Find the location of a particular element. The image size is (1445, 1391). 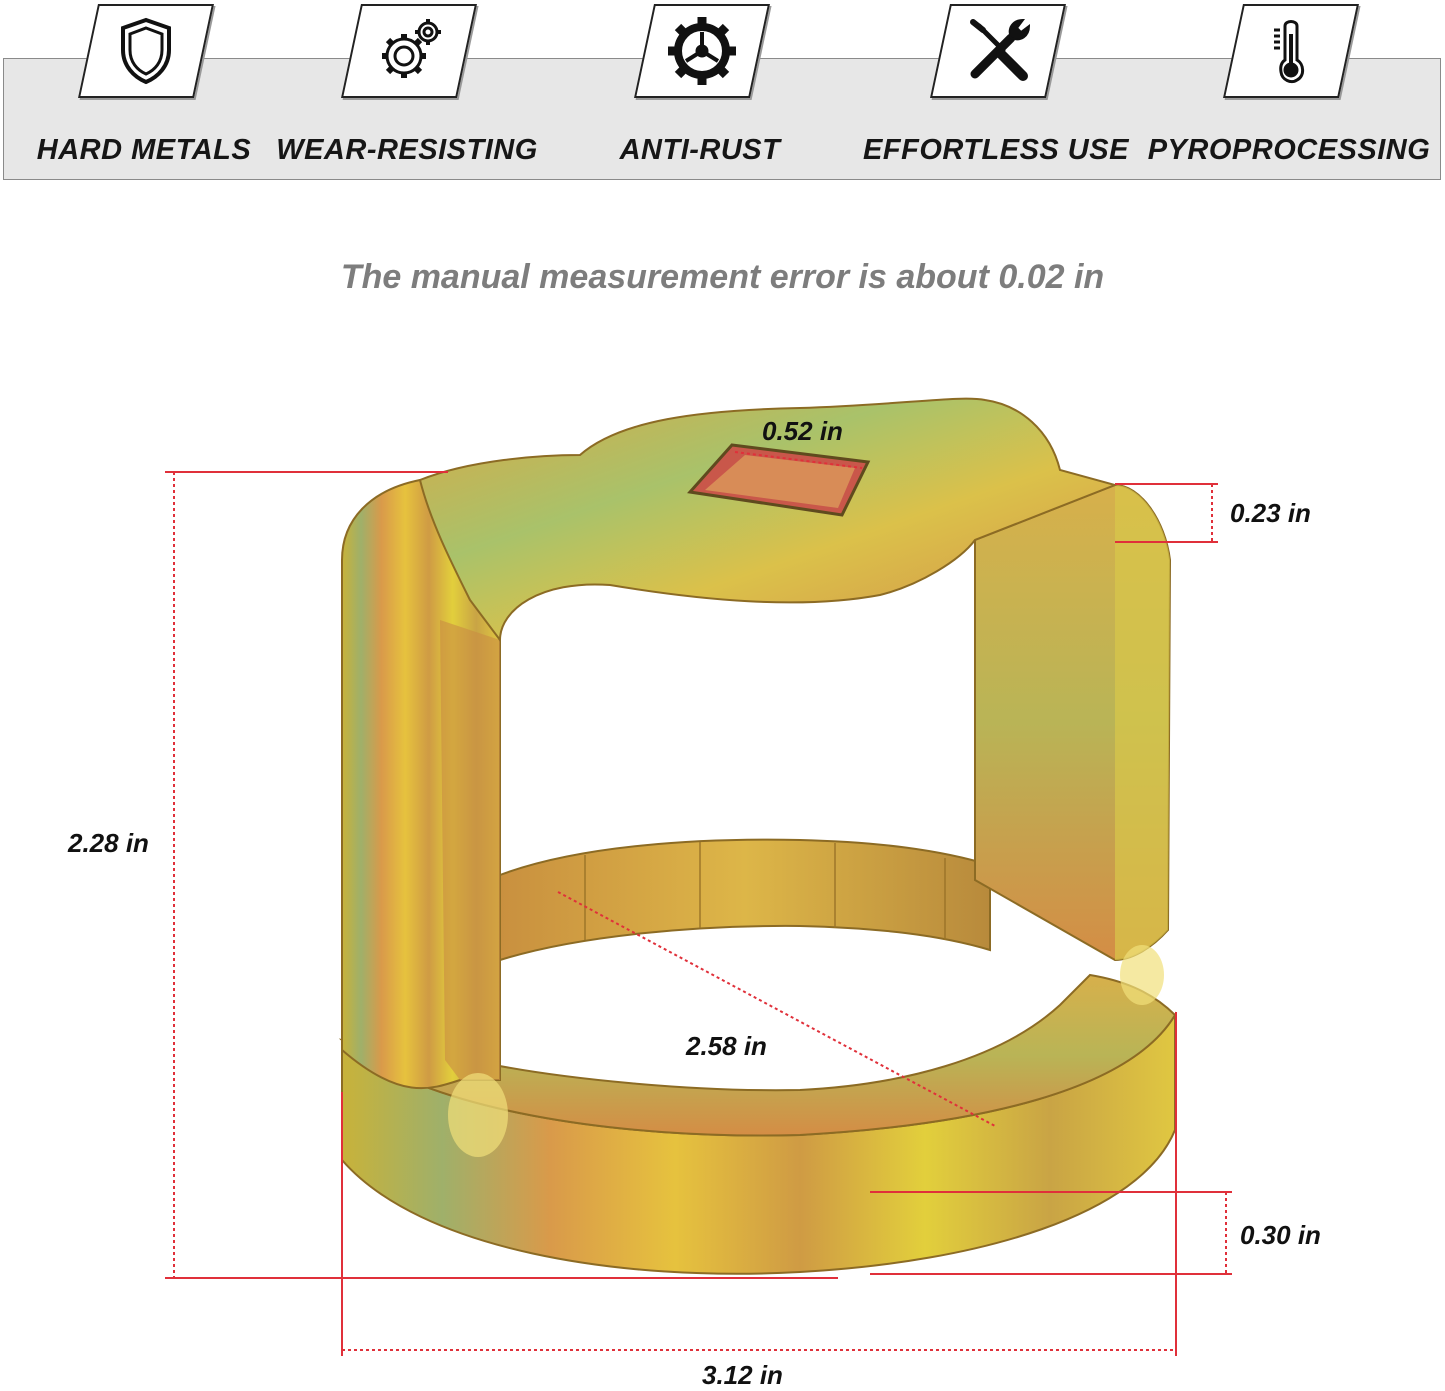

ring-inner-band is located at coordinates (745, 900).